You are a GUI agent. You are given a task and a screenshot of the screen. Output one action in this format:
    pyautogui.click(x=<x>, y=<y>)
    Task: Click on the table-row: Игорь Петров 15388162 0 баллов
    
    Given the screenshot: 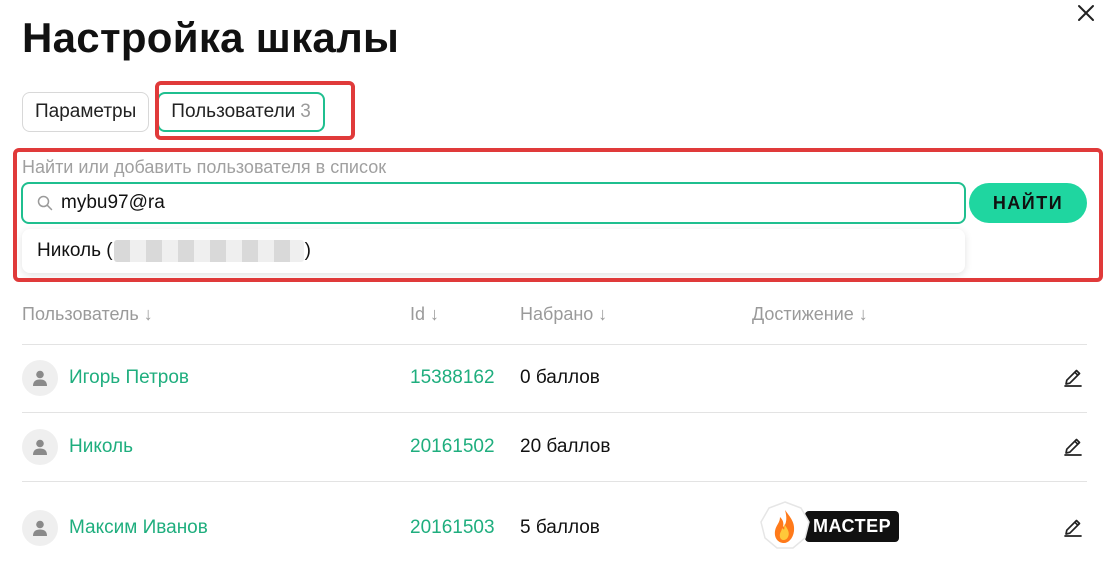 What is the action you would take?
    pyautogui.click(x=554, y=378)
    